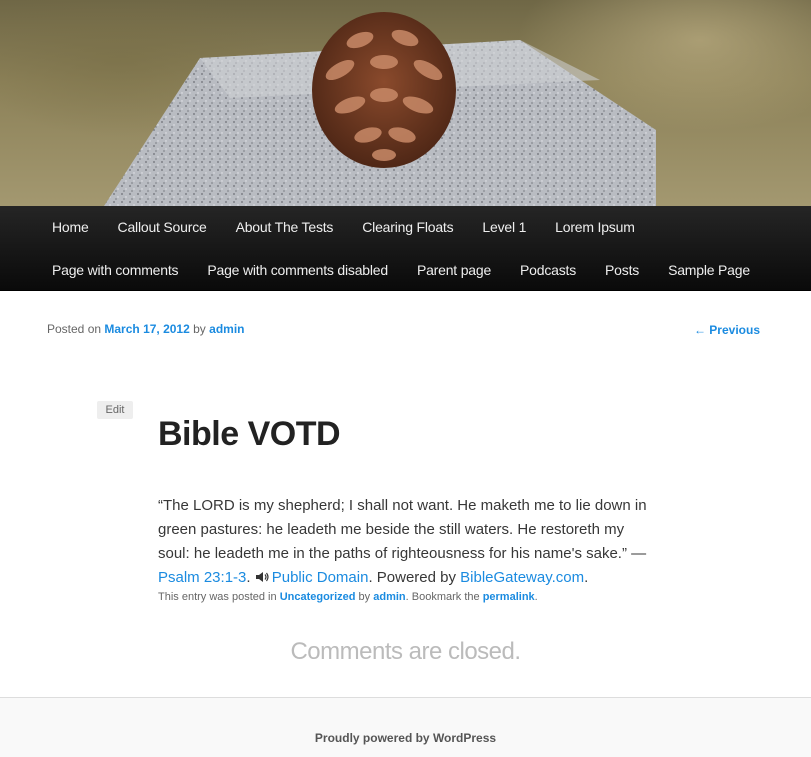 This screenshot has width=811, height=757. Describe the element at coordinates (318, 597) in the screenshot. I see `category-link: Uncategorized` at that location.